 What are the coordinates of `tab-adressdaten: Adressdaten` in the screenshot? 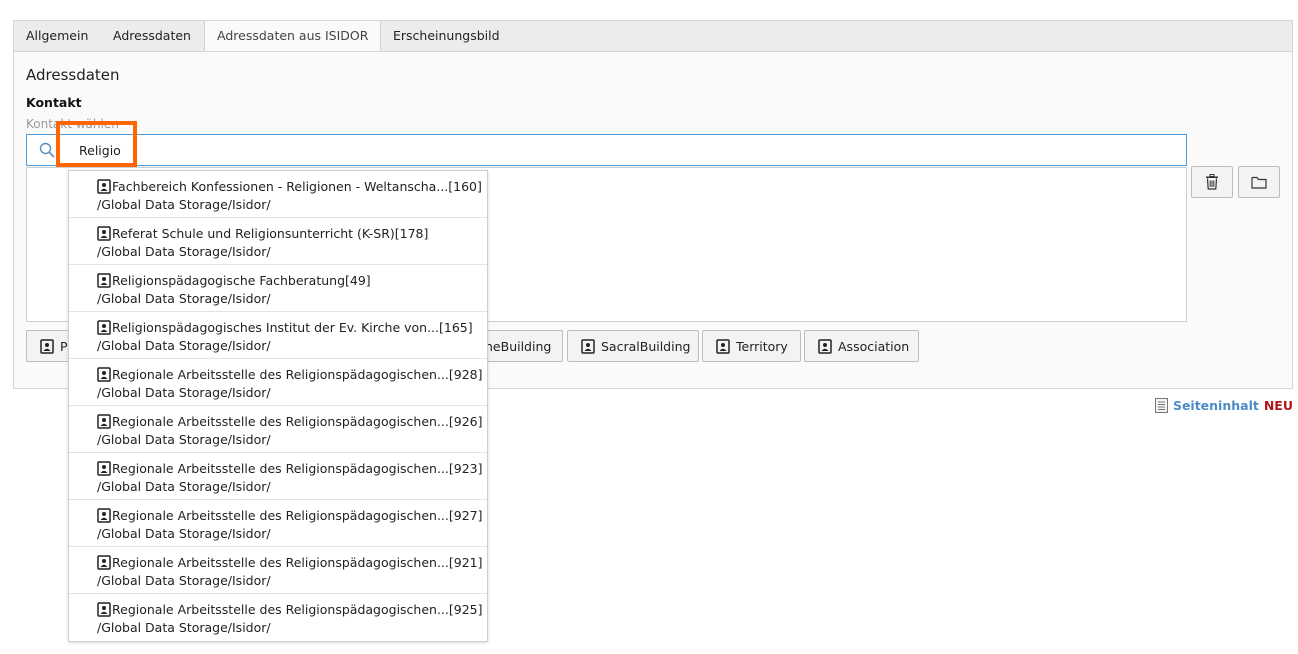 It's located at (152, 36).